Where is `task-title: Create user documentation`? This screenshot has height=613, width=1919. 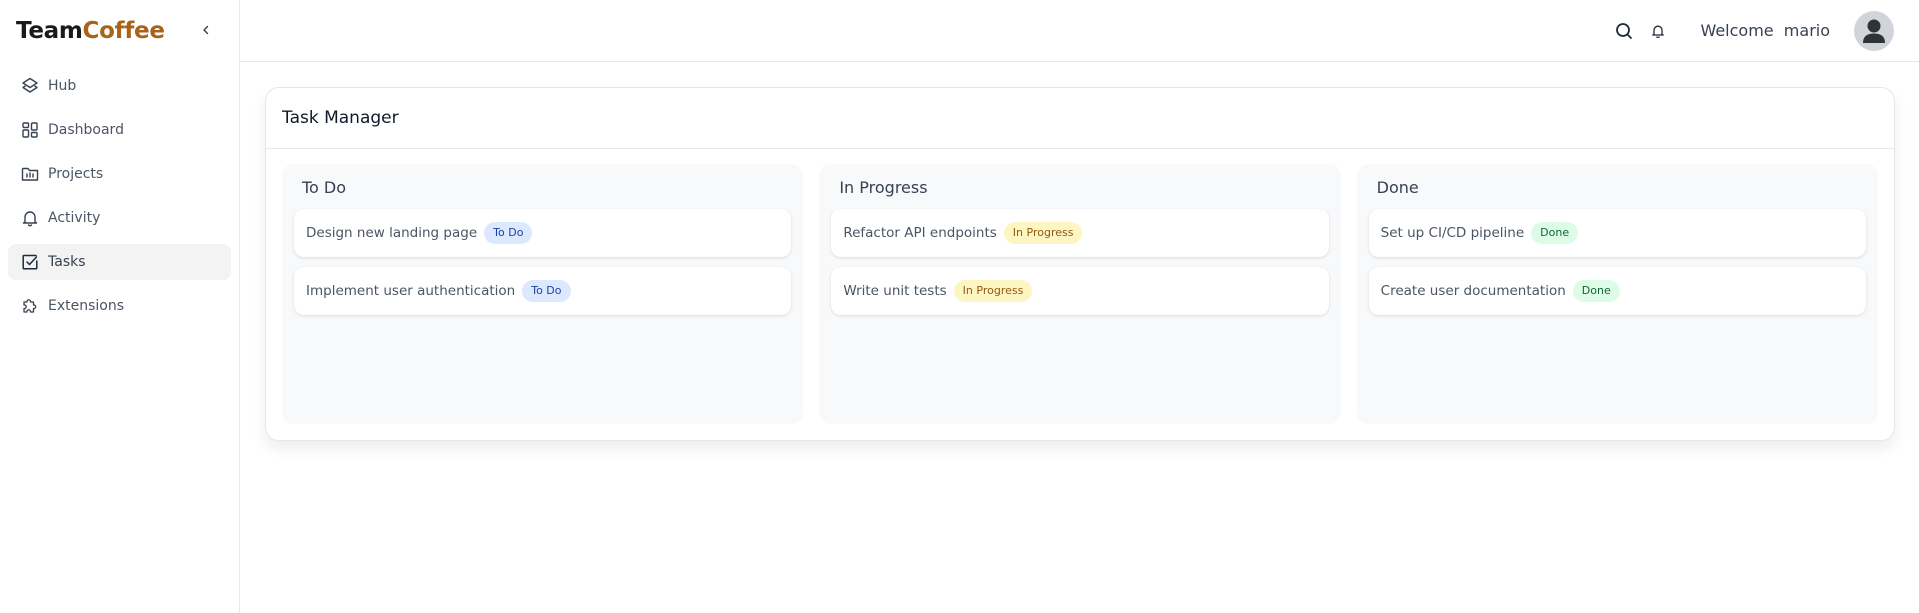
task-title: Create user documentation is located at coordinates (1473, 291).